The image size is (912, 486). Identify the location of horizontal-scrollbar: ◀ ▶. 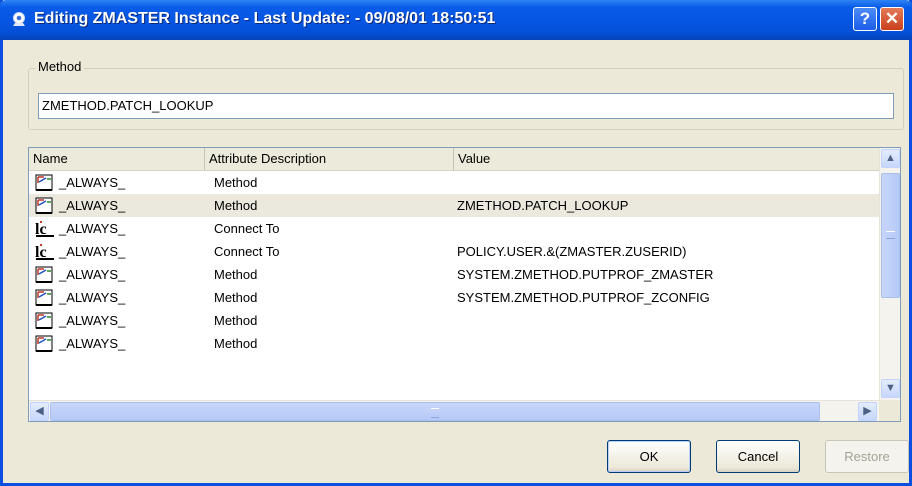
(454, 410).